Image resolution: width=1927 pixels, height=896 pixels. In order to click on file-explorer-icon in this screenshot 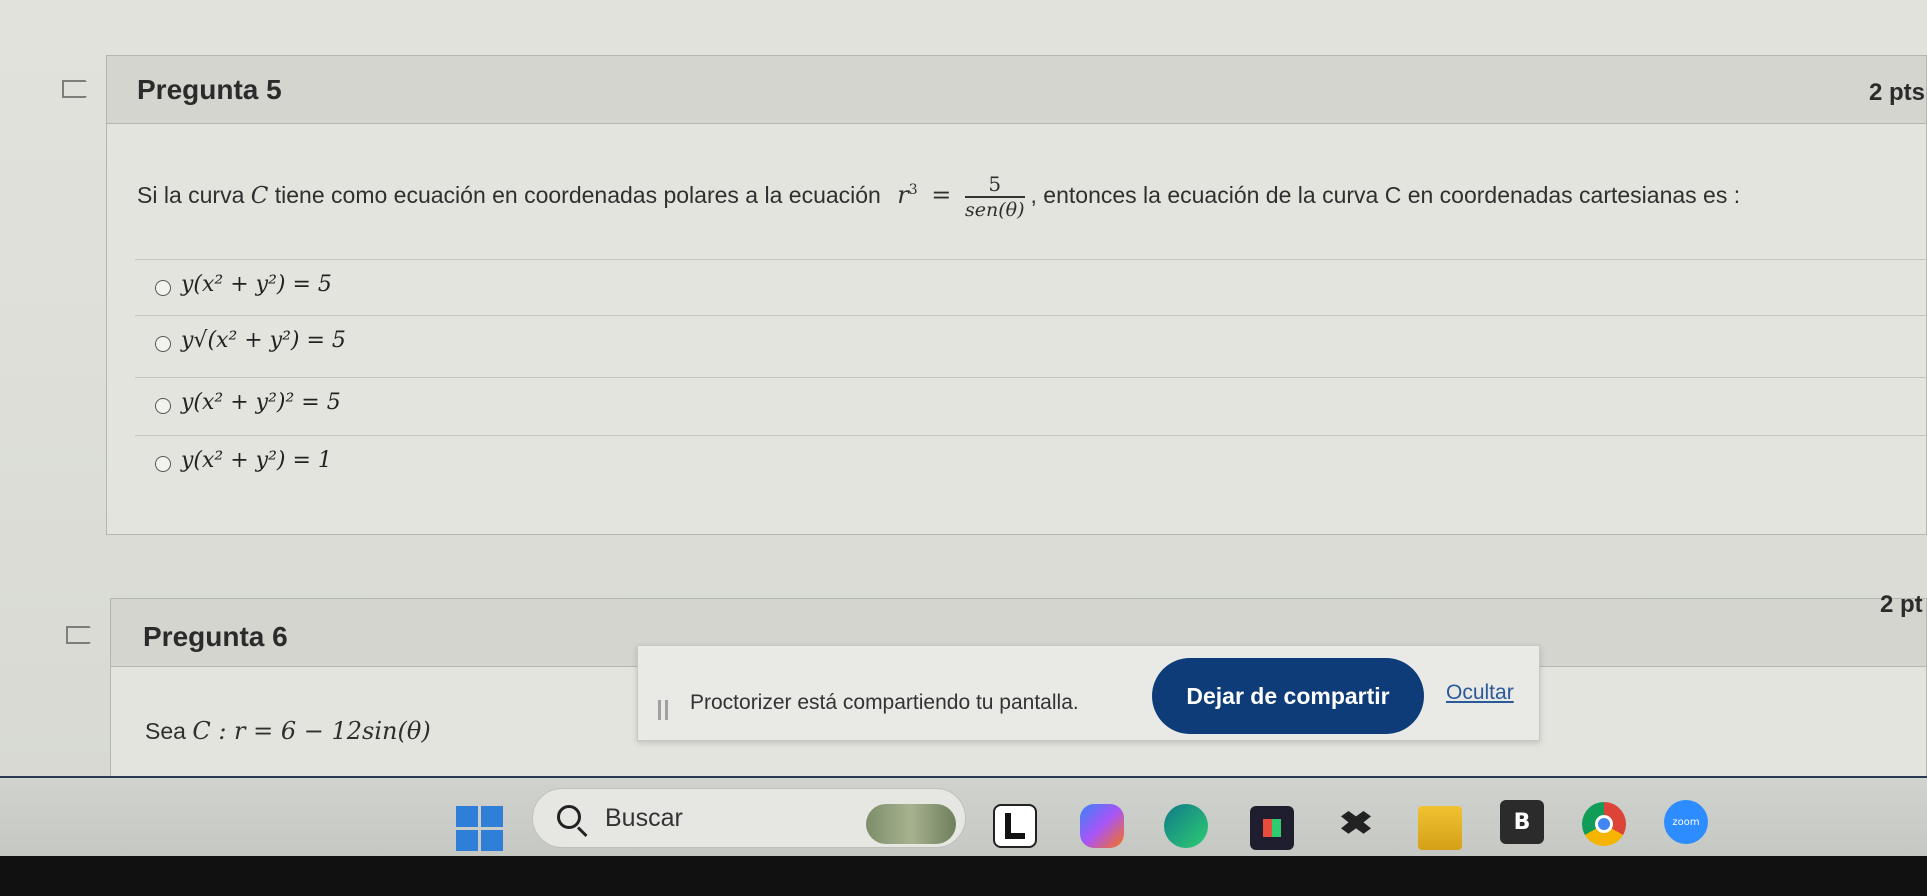, I will do `click(1440, 828)`.